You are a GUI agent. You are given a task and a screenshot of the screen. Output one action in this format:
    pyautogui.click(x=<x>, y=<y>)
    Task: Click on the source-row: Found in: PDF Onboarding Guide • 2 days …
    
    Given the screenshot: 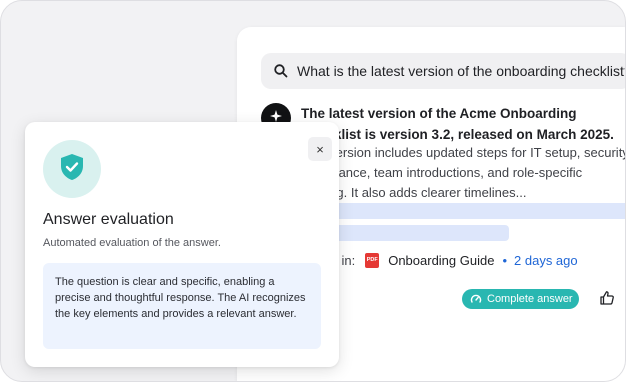 What is the action you would take?
    pyautogui.click(x=439, y=260)
    